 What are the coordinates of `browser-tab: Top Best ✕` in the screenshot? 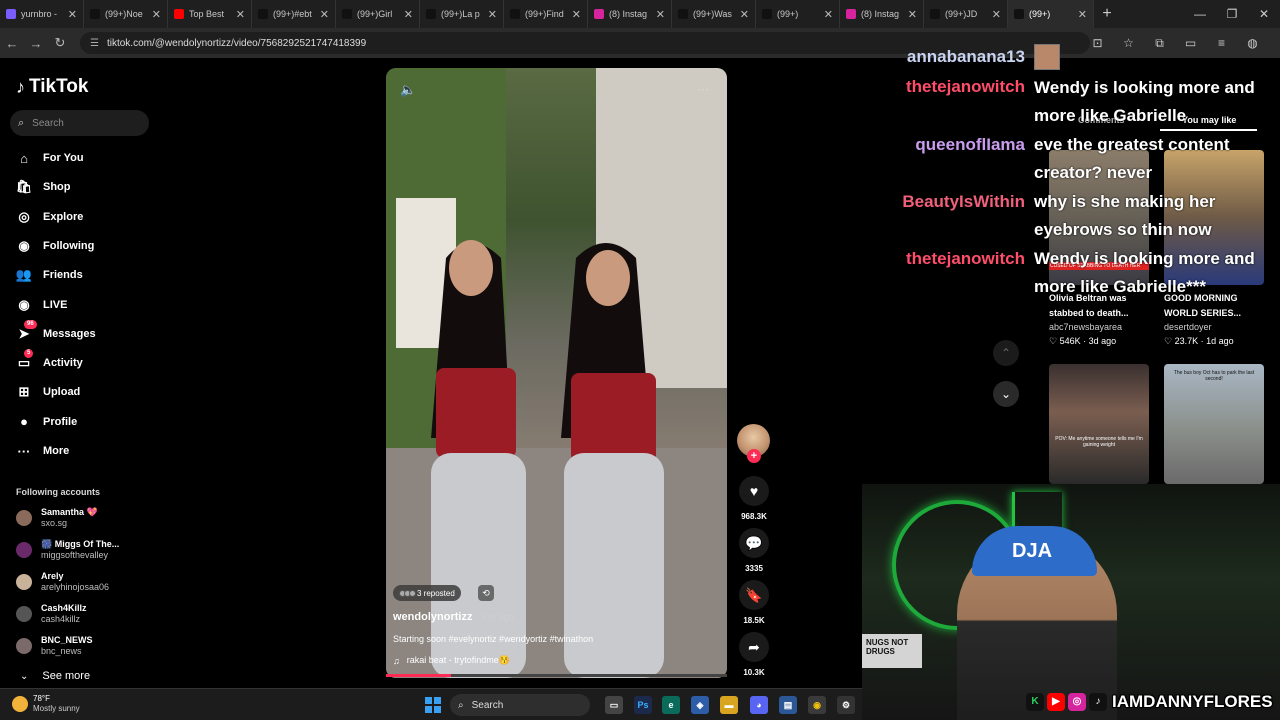 It's located at (210, 14).